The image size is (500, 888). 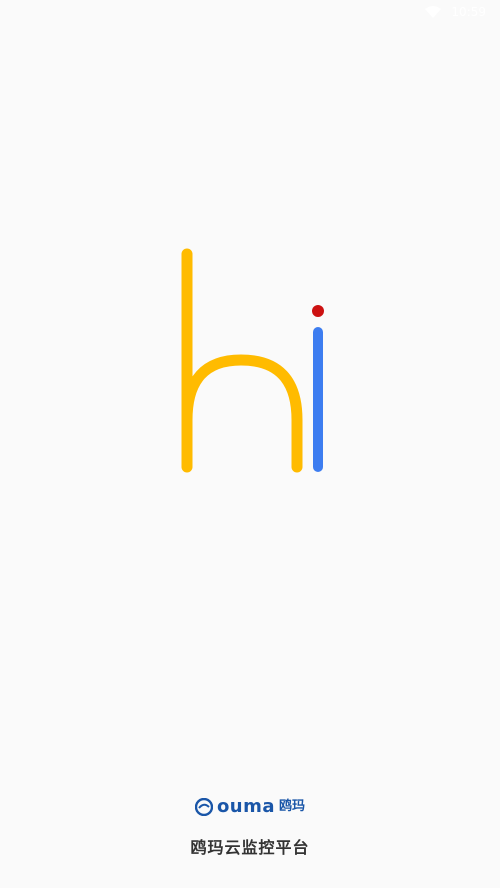 What do you see at coordinates (242, 413) in the screenshot?
I see `logo-h-arch` at bounding box center [242, 413].